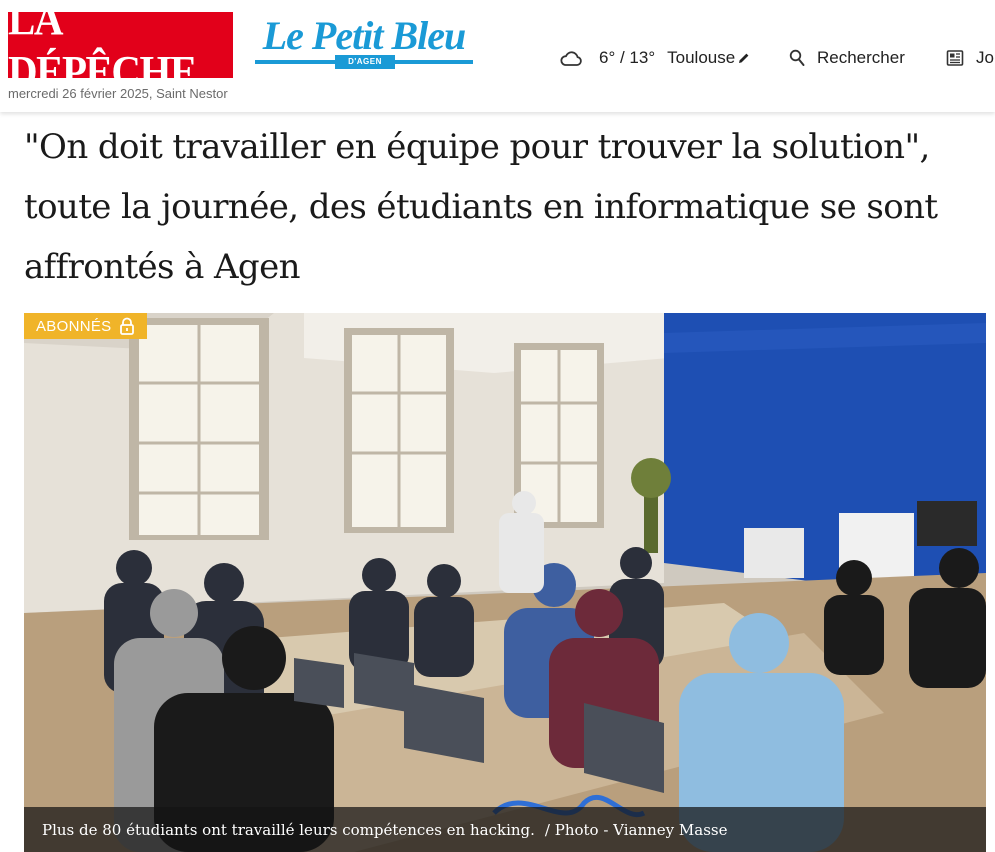  What do you see at coordinates (118, 93) in the screenshot?
I see `date-line: mercredi 26 février 2025, Saint Nestor` at bounding box center [118, 93].